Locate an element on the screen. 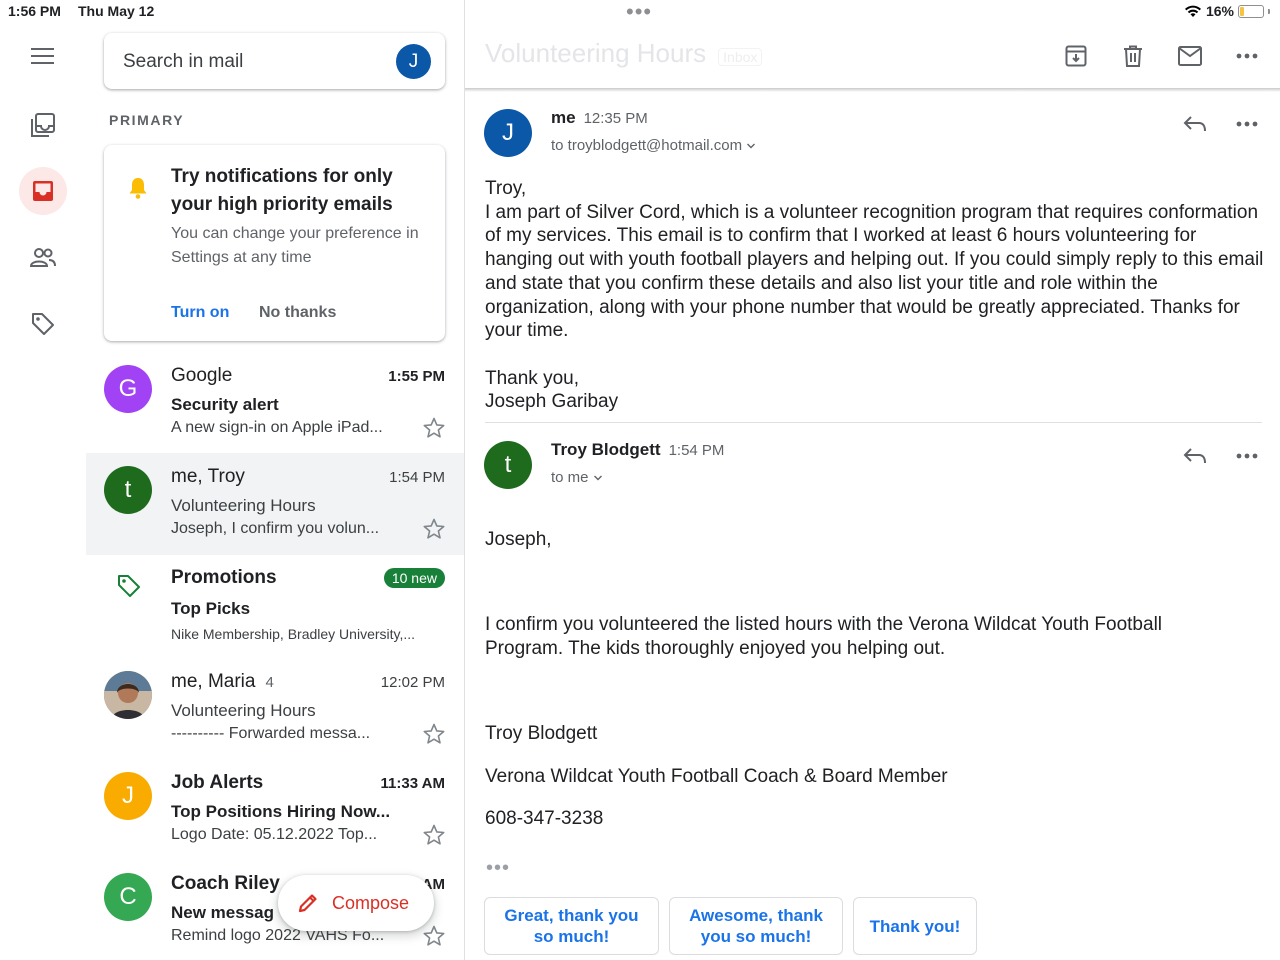 This screenshot has height=960, width=1280. mark-unread-button is located at coordinates (1190, 56).